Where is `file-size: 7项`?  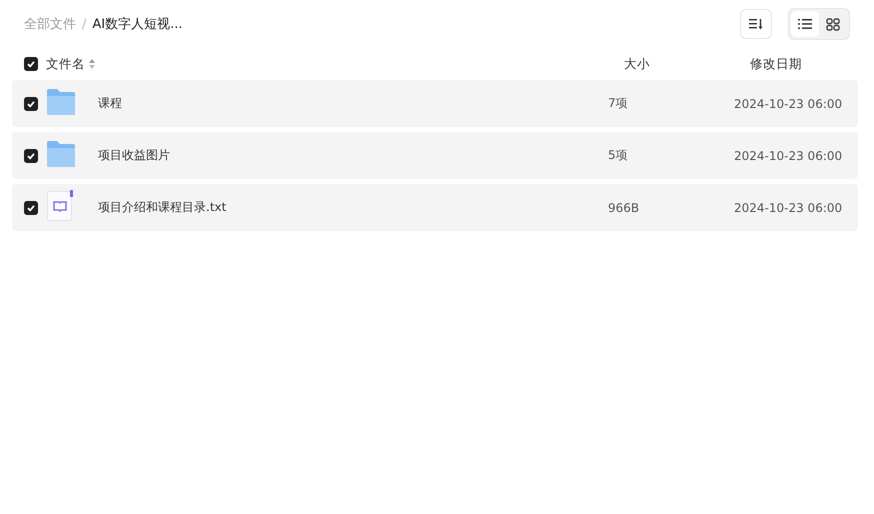 file-size: 7项 is located at coordinates (618, 103).